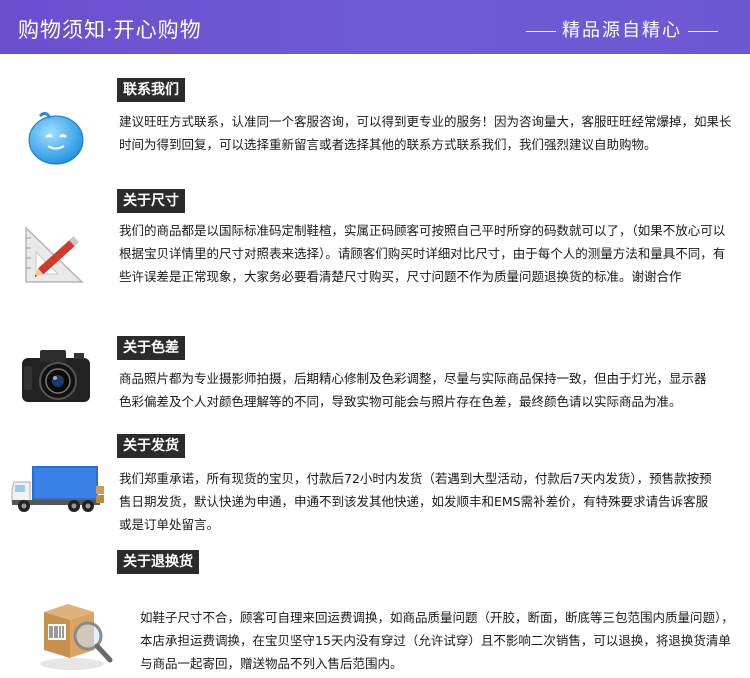  Describe the element at coordinates (151, 201) in the screenshot. I see `section-title: 关于尺寸` at that location.